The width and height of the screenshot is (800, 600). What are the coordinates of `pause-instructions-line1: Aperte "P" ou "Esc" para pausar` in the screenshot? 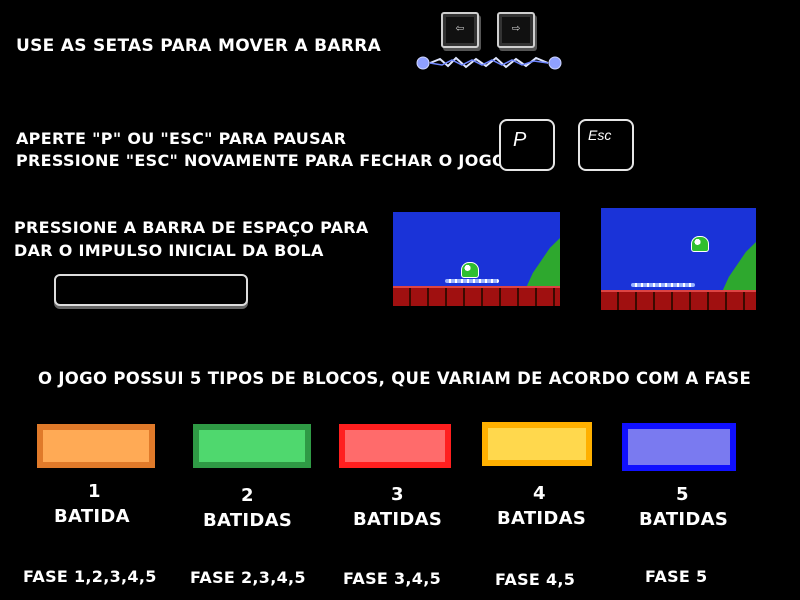 It's located at (181, 138).